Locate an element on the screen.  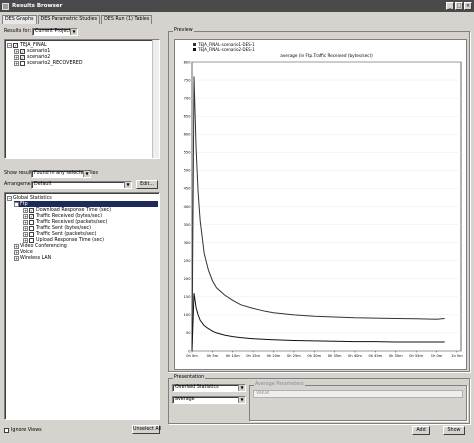
x-tick-label: 0h 25m is located at coordinates (294, 356).